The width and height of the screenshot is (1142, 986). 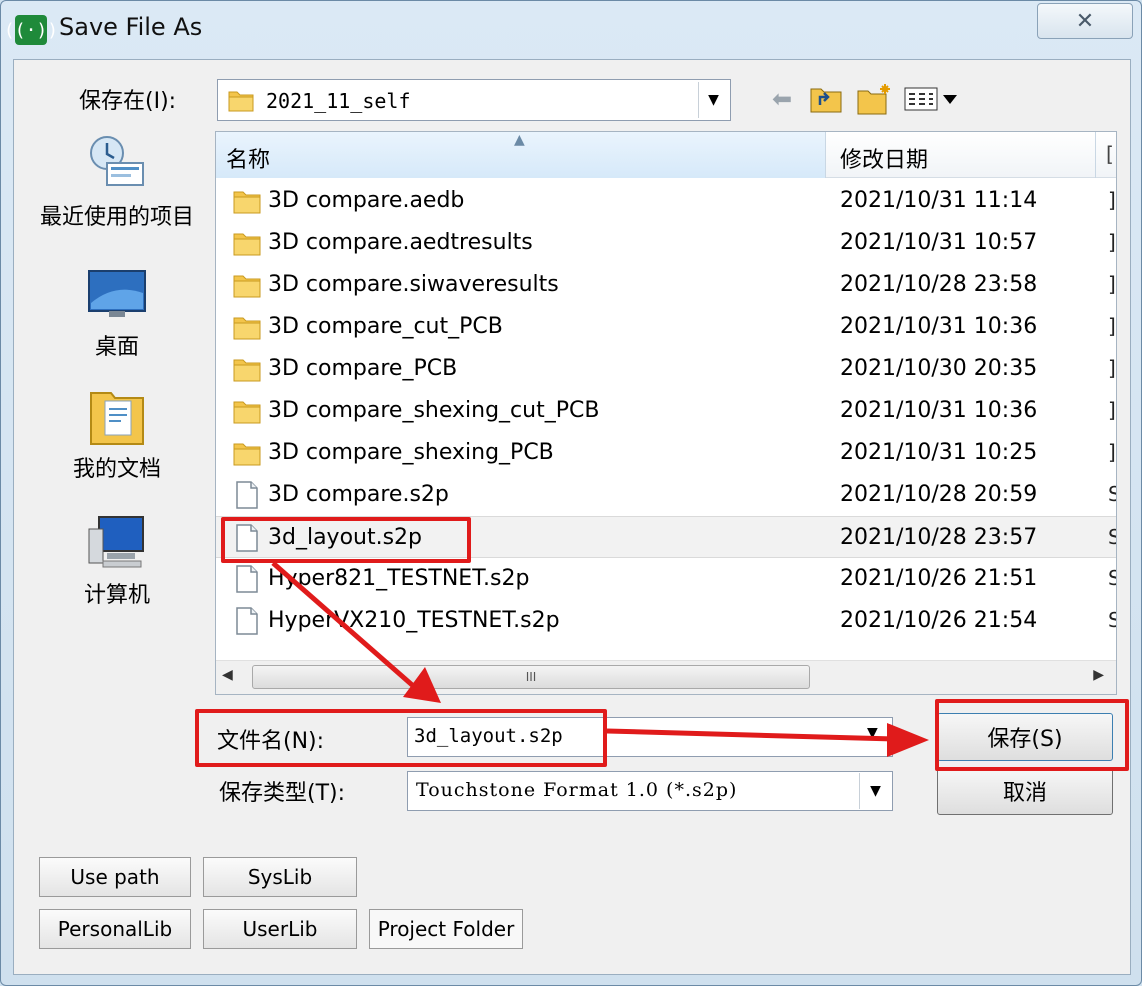 What do you see at coordinates (531, 677) in the screenshot?
I see `scrollbar-thumb: III` at bounding box center [531, 677].